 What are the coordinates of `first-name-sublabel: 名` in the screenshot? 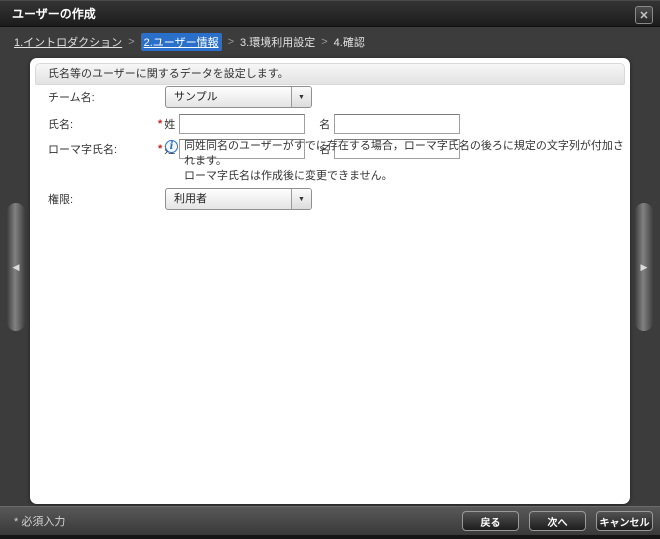 It's located at (325, 125).